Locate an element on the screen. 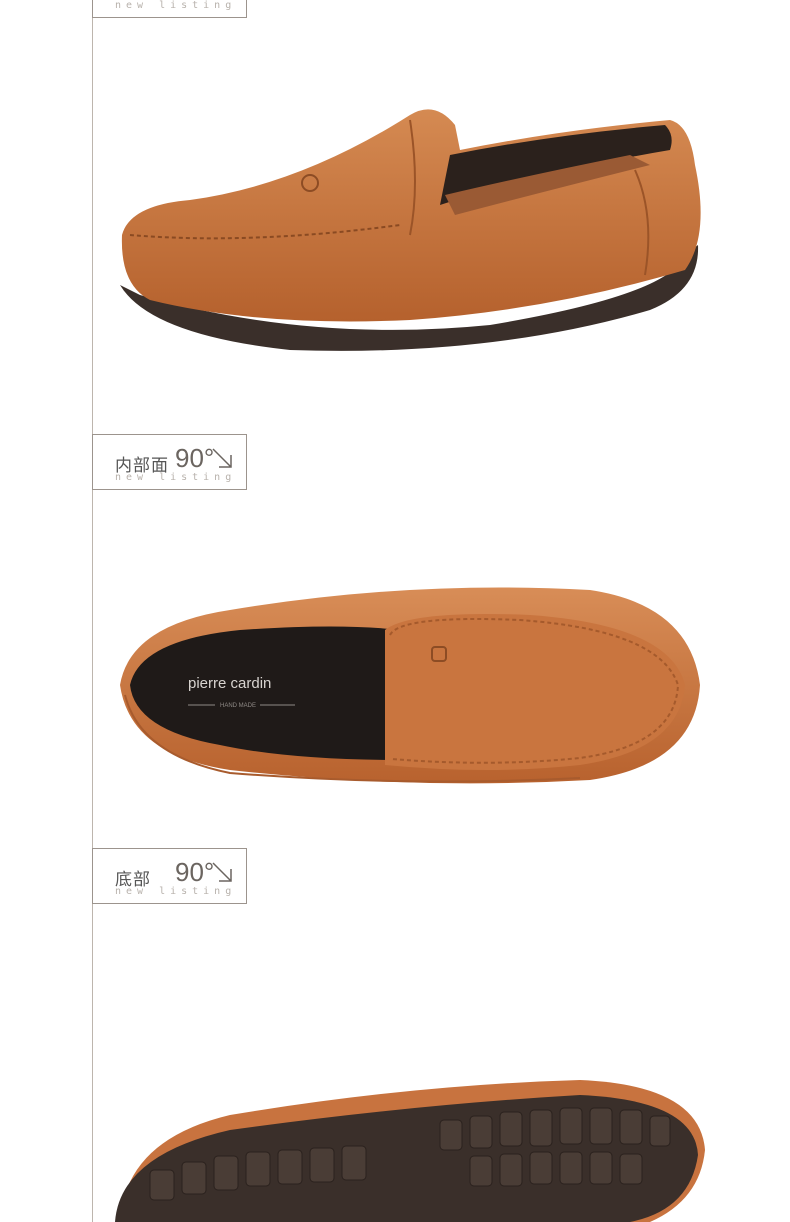 The width and height of the screenshot is (790, 1222). section-label-inside: 内部面 90° new listing is located at coordinates (169, 462).